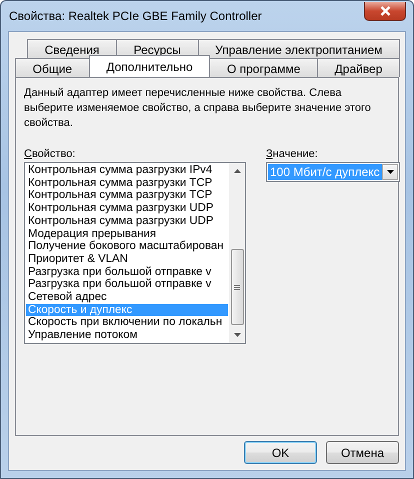  Describe the element at coordinates (127, 335) in the screenshot. I see `list-item: Управление потоком` at that location.